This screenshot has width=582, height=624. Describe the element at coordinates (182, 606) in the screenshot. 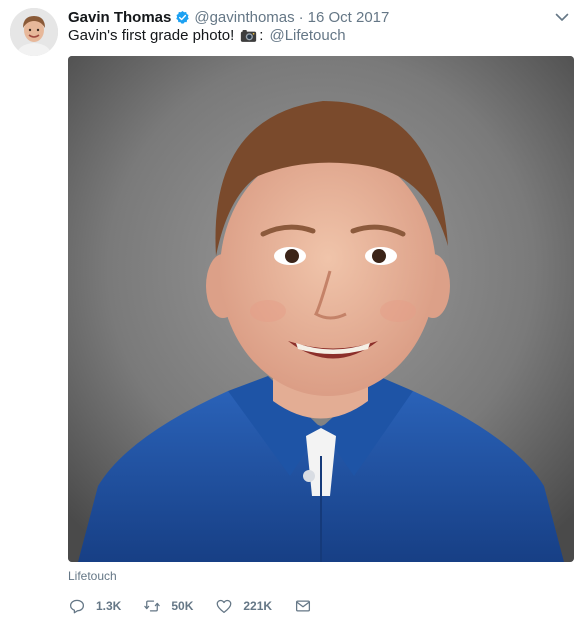

I see `retweet-count: 50K` at that location.